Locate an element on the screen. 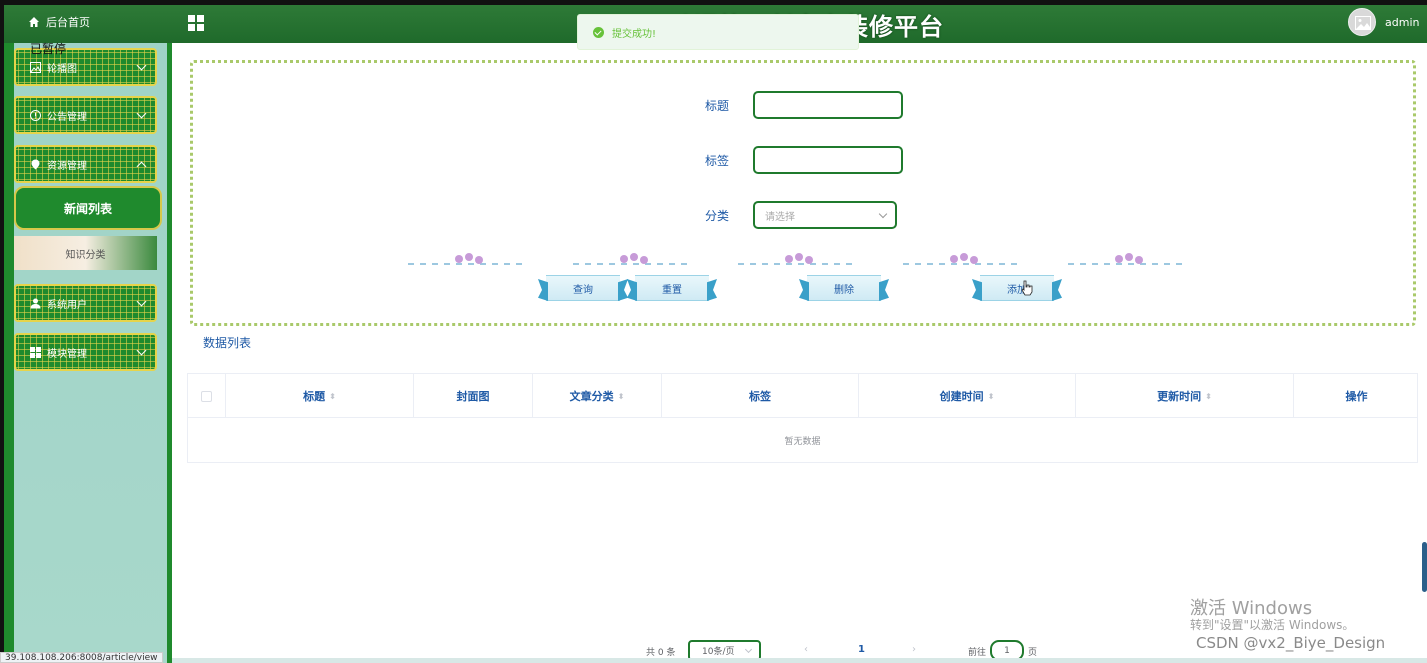 The image size is (1427, 663). sidebar-item-modules: 模块管理 is located at coordinates (85, 352).